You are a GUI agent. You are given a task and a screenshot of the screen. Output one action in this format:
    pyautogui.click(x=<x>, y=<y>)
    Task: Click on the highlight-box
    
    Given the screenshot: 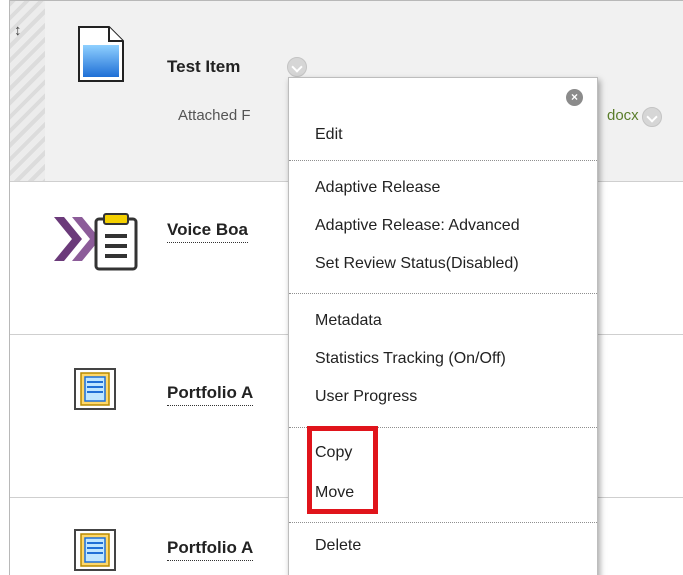 What is the action you would take?
    pyautogui.click(x=342, y=470)
    